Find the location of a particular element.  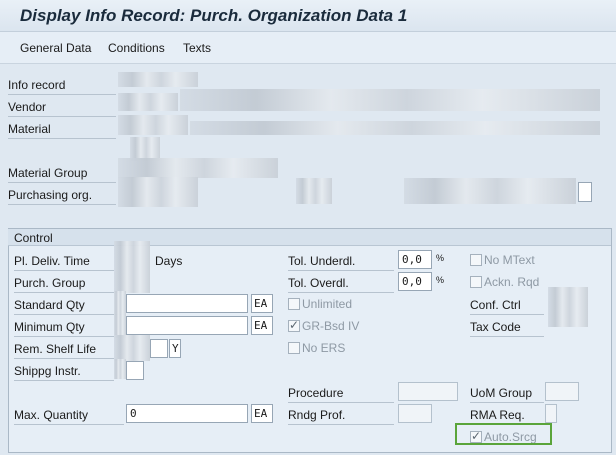

uom-group-label: UoM Group is located at coordinates (507, 394).